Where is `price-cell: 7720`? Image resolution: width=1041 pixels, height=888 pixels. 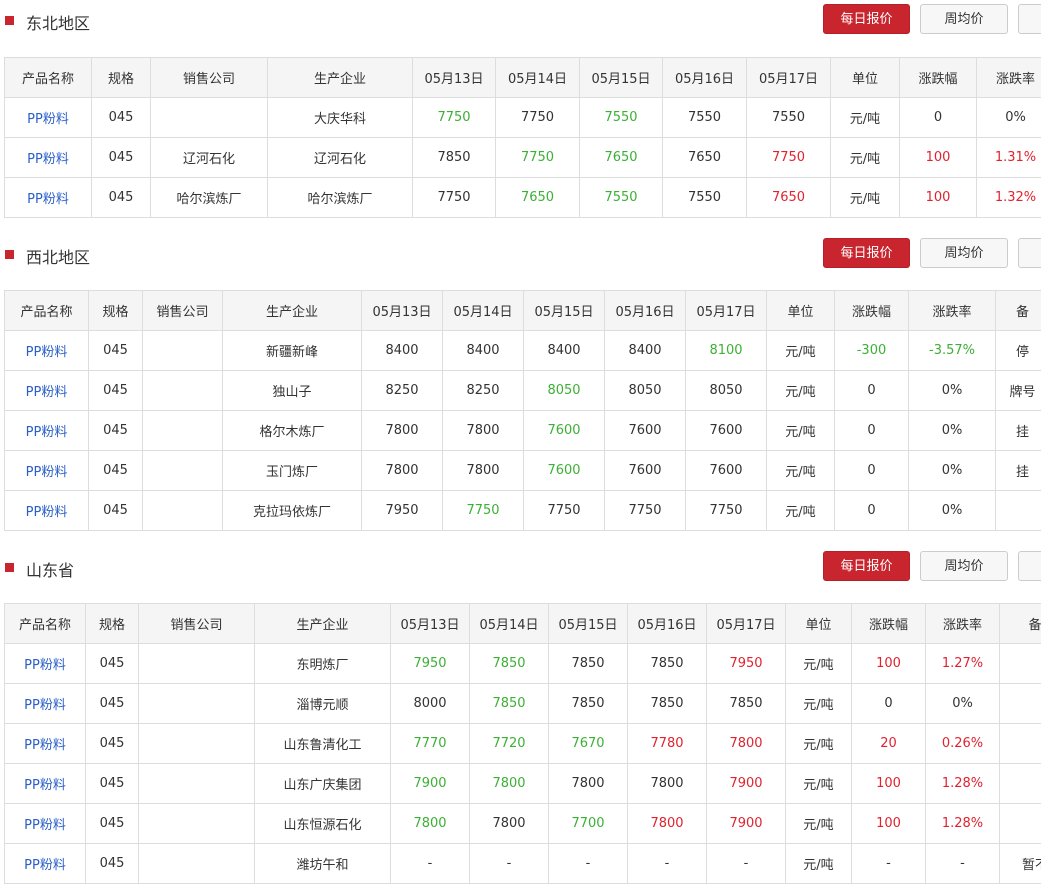
price-cell: 7720 is located at coordinates (509, 743).